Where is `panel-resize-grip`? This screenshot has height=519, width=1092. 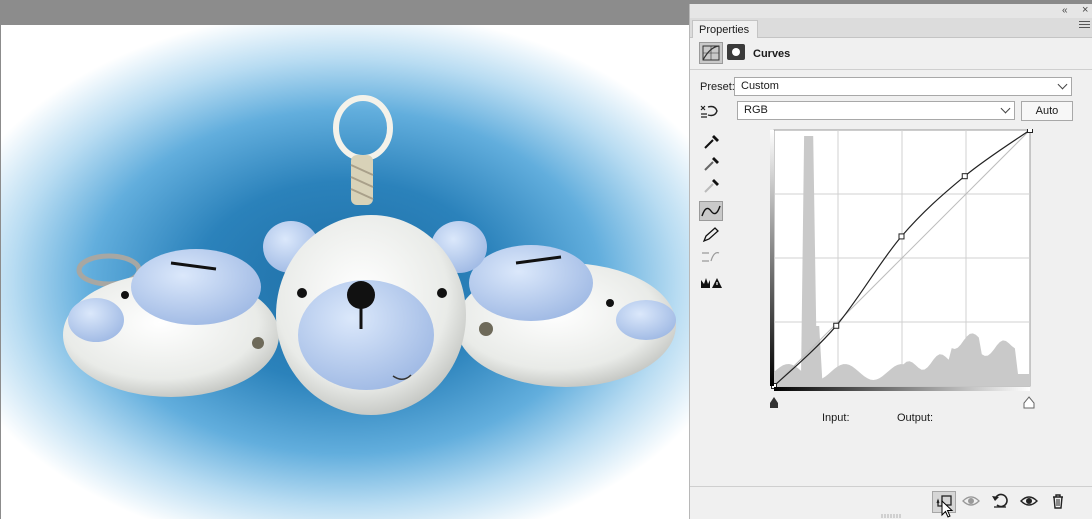
panel-resize-grip is located at coordinates (892, 516).